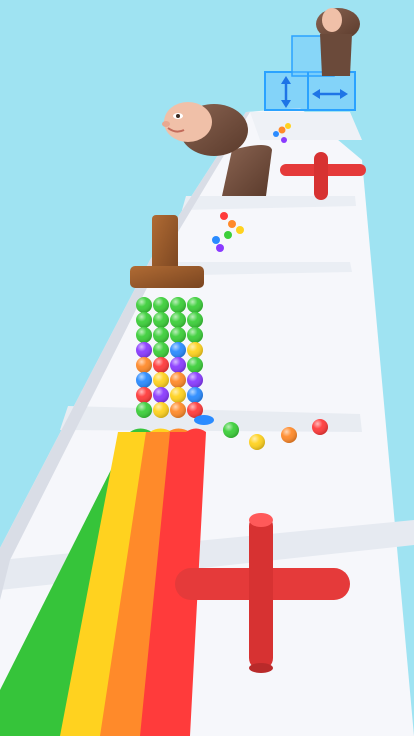 This screenshot has width=414, height=736. What do you see at coordinates (204, 420) in the screenshot?
I see `paint-splash` at bounding box center [204, 420].